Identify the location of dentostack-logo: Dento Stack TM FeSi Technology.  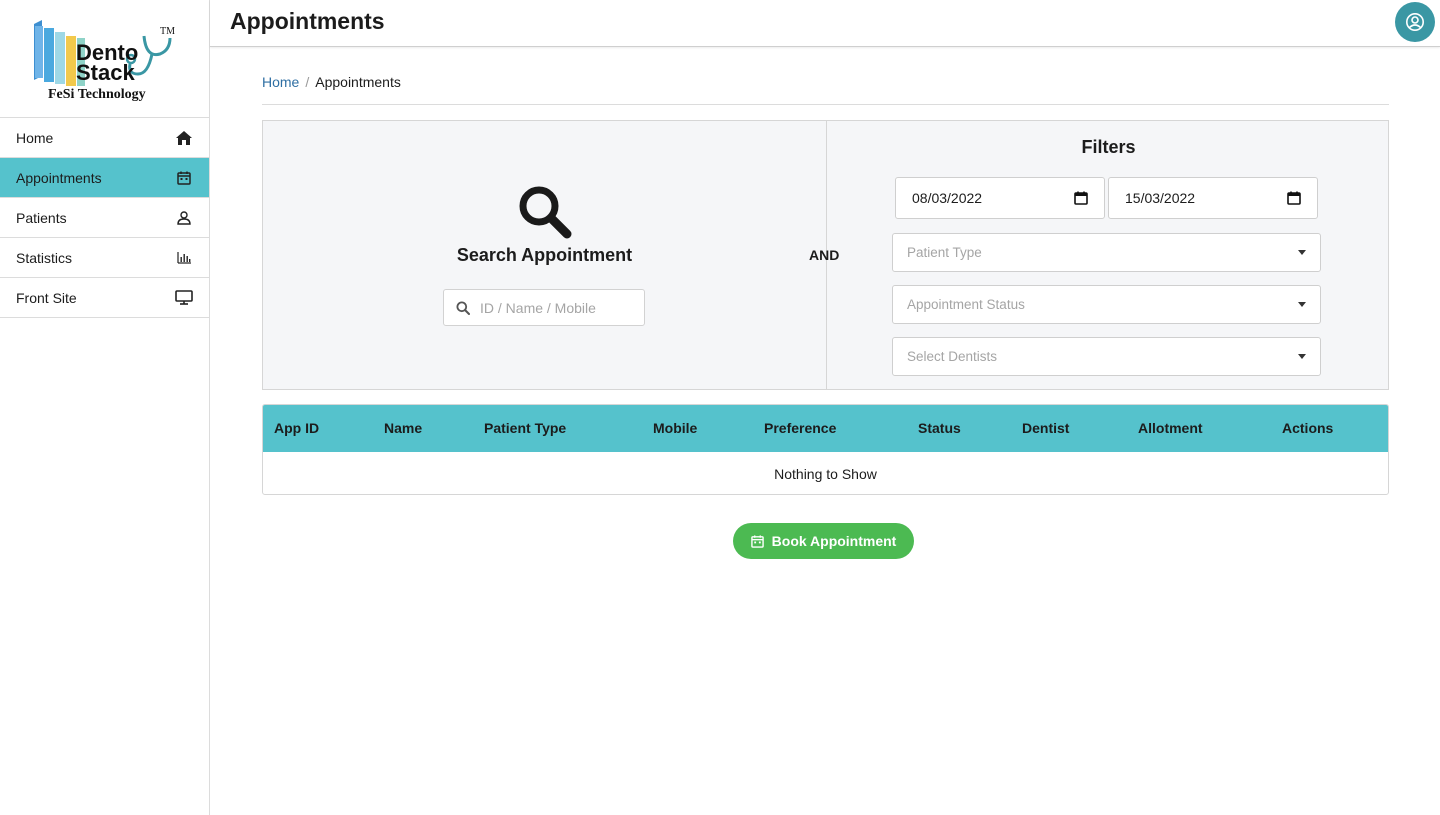
(104, 61).